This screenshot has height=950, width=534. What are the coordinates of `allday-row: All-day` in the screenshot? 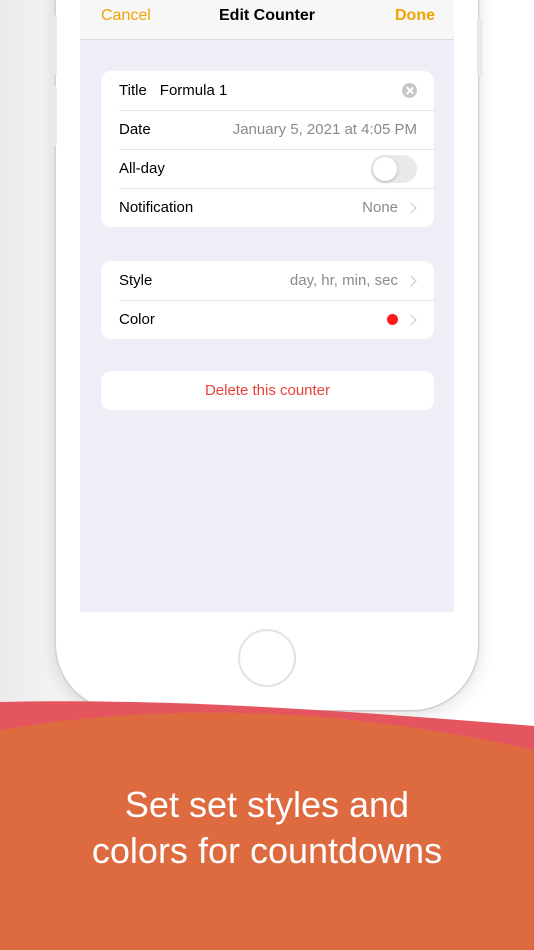 It's located at (267, 168).